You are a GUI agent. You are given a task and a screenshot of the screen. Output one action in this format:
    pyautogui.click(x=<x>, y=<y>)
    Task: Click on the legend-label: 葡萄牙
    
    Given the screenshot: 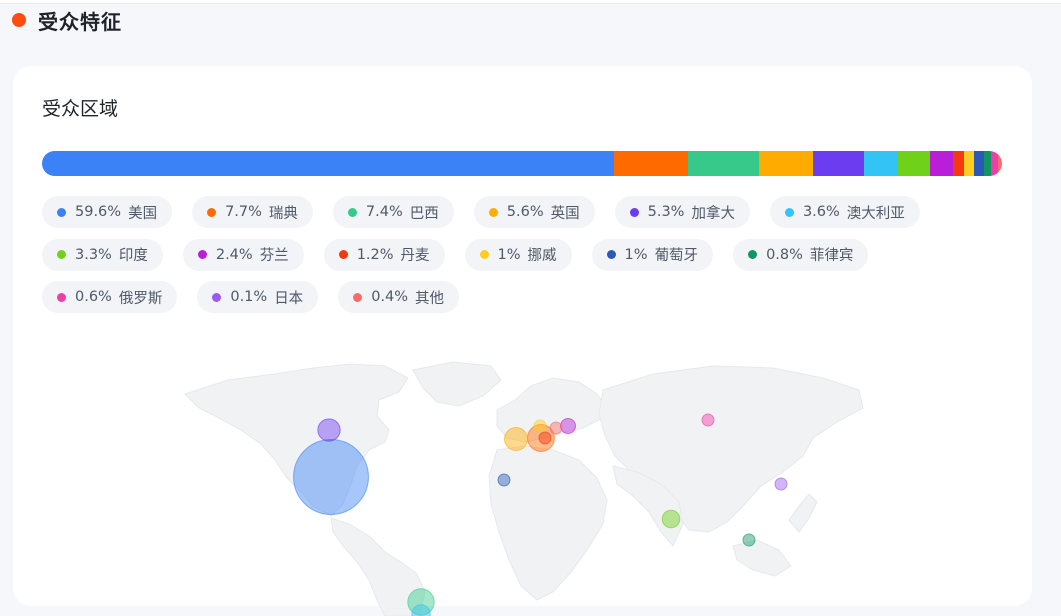 What is the action you would take?
    pyautogui.click(x=676, y=256)
    